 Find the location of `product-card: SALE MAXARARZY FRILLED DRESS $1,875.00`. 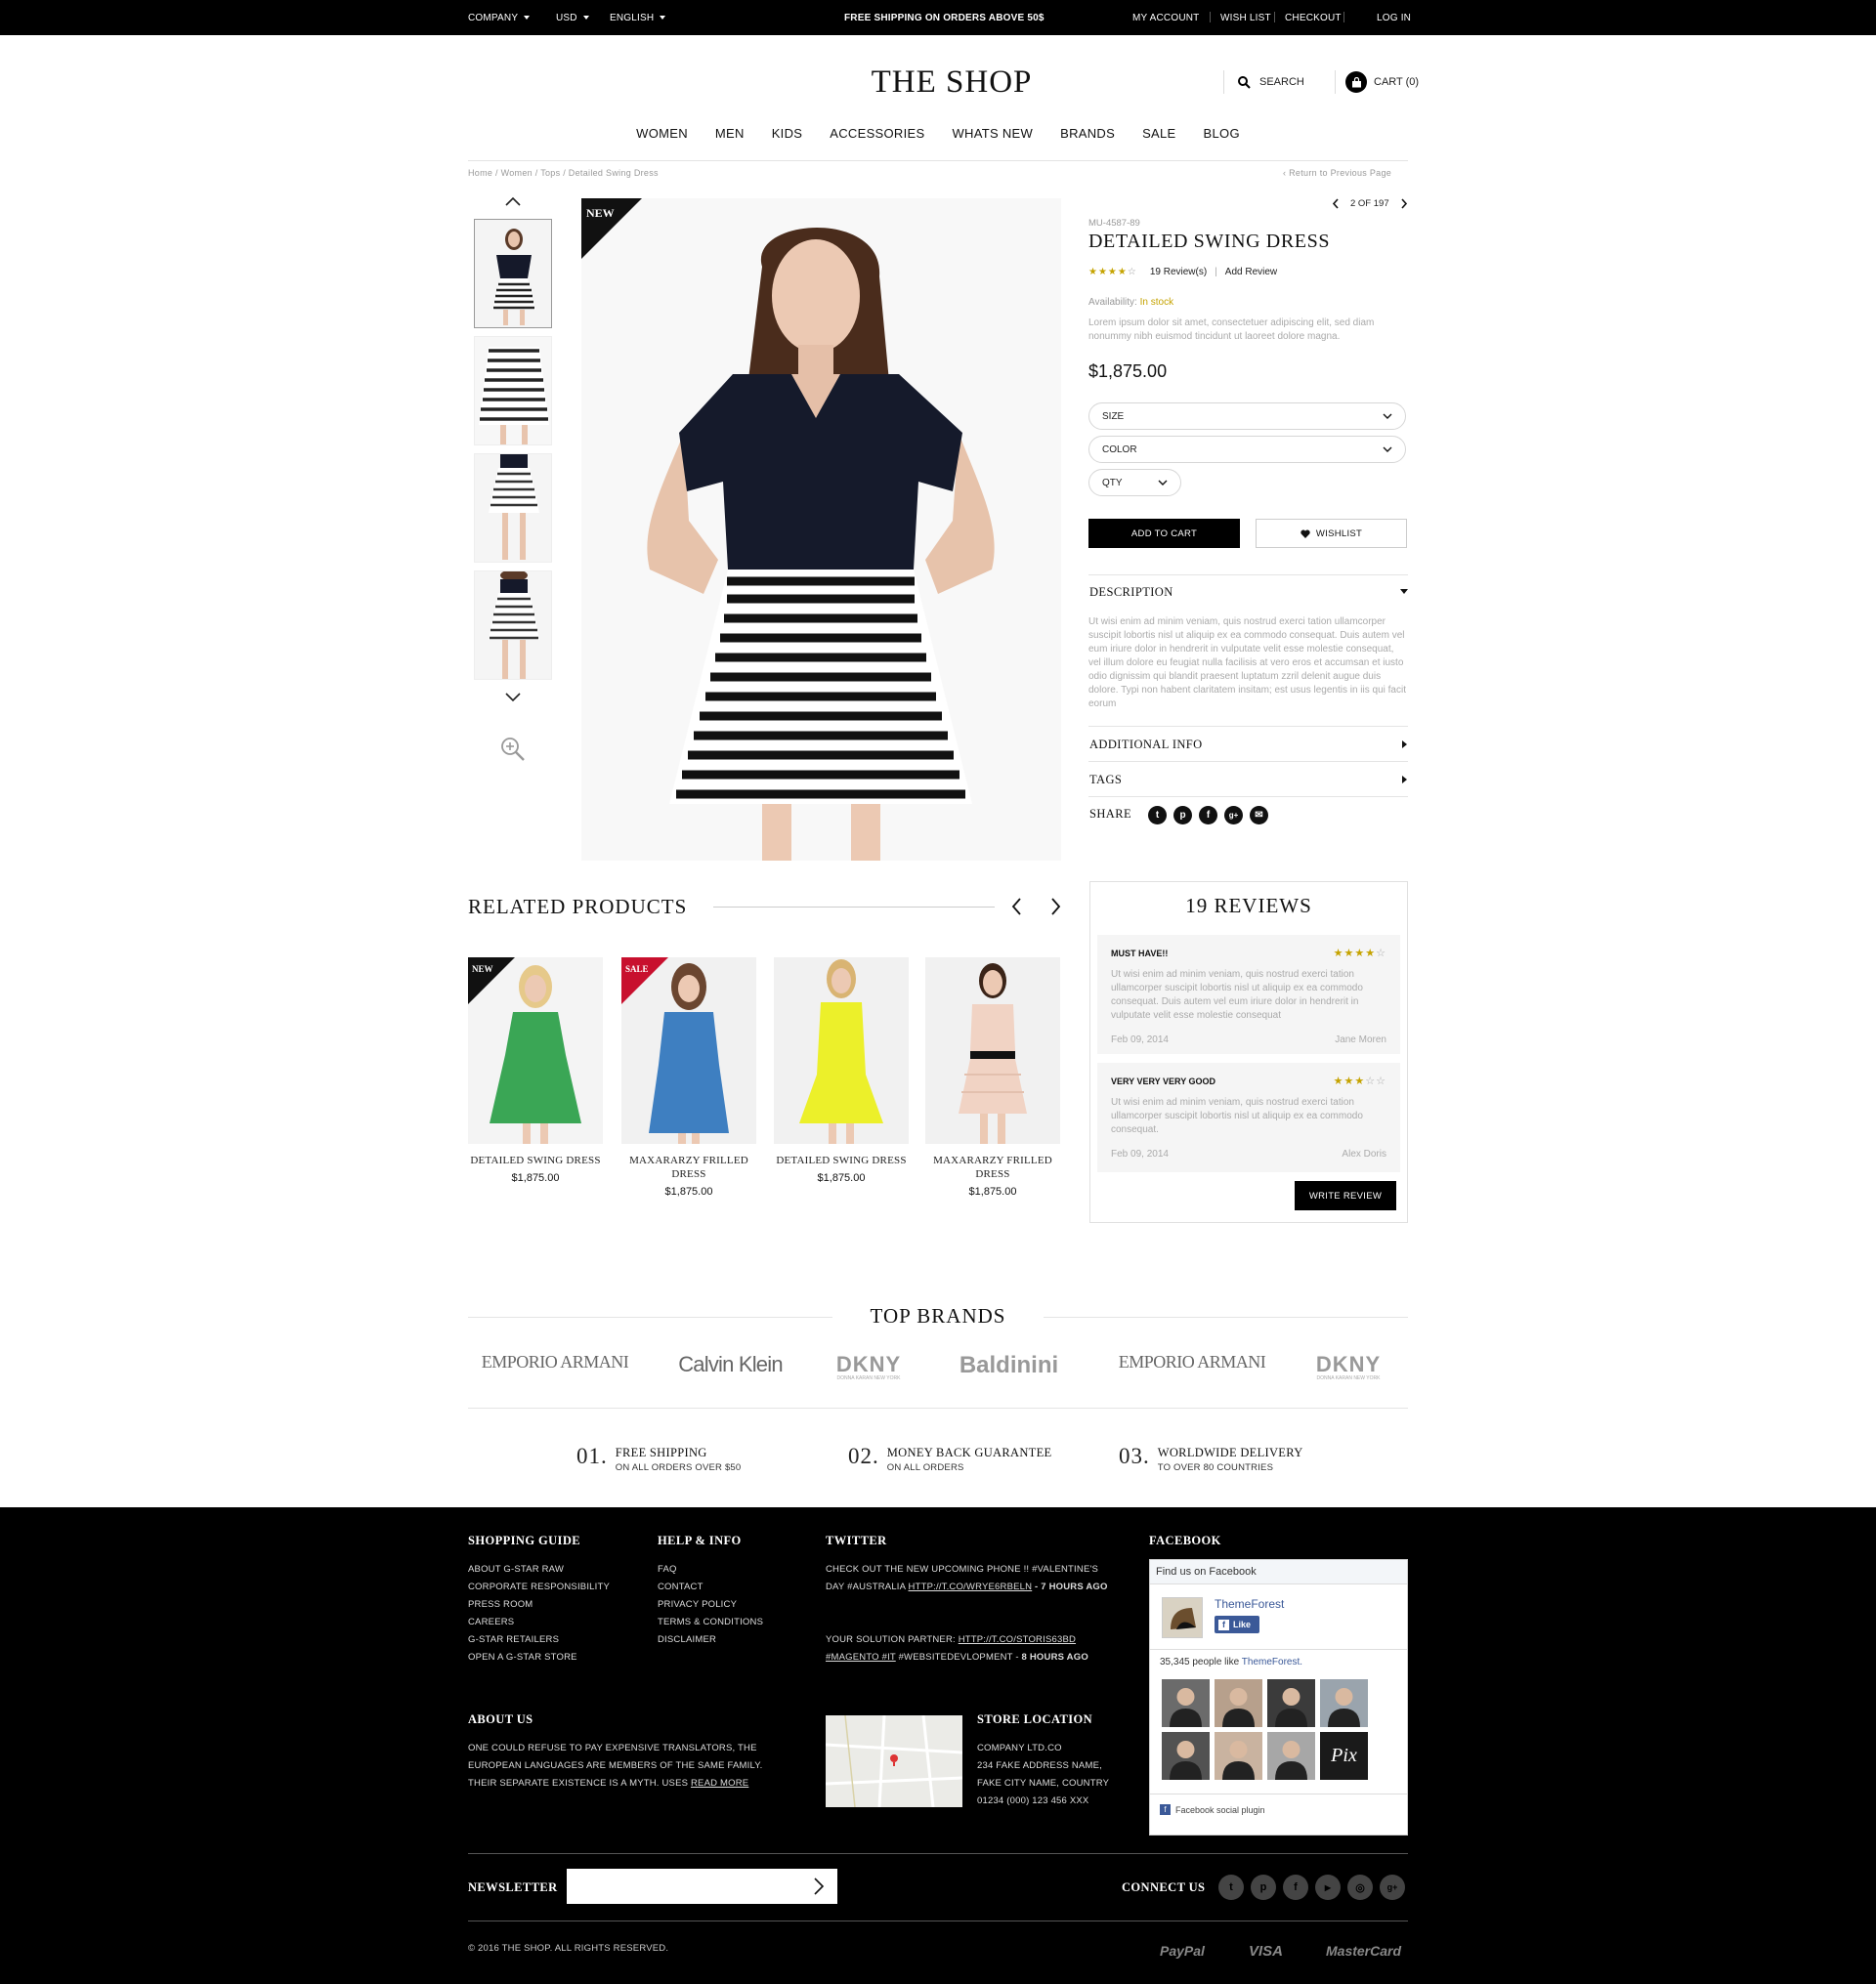

product-card: SALE MAXARARZY FRILLED DRESS $1,875.00 is located at coordinates (688, 1077).